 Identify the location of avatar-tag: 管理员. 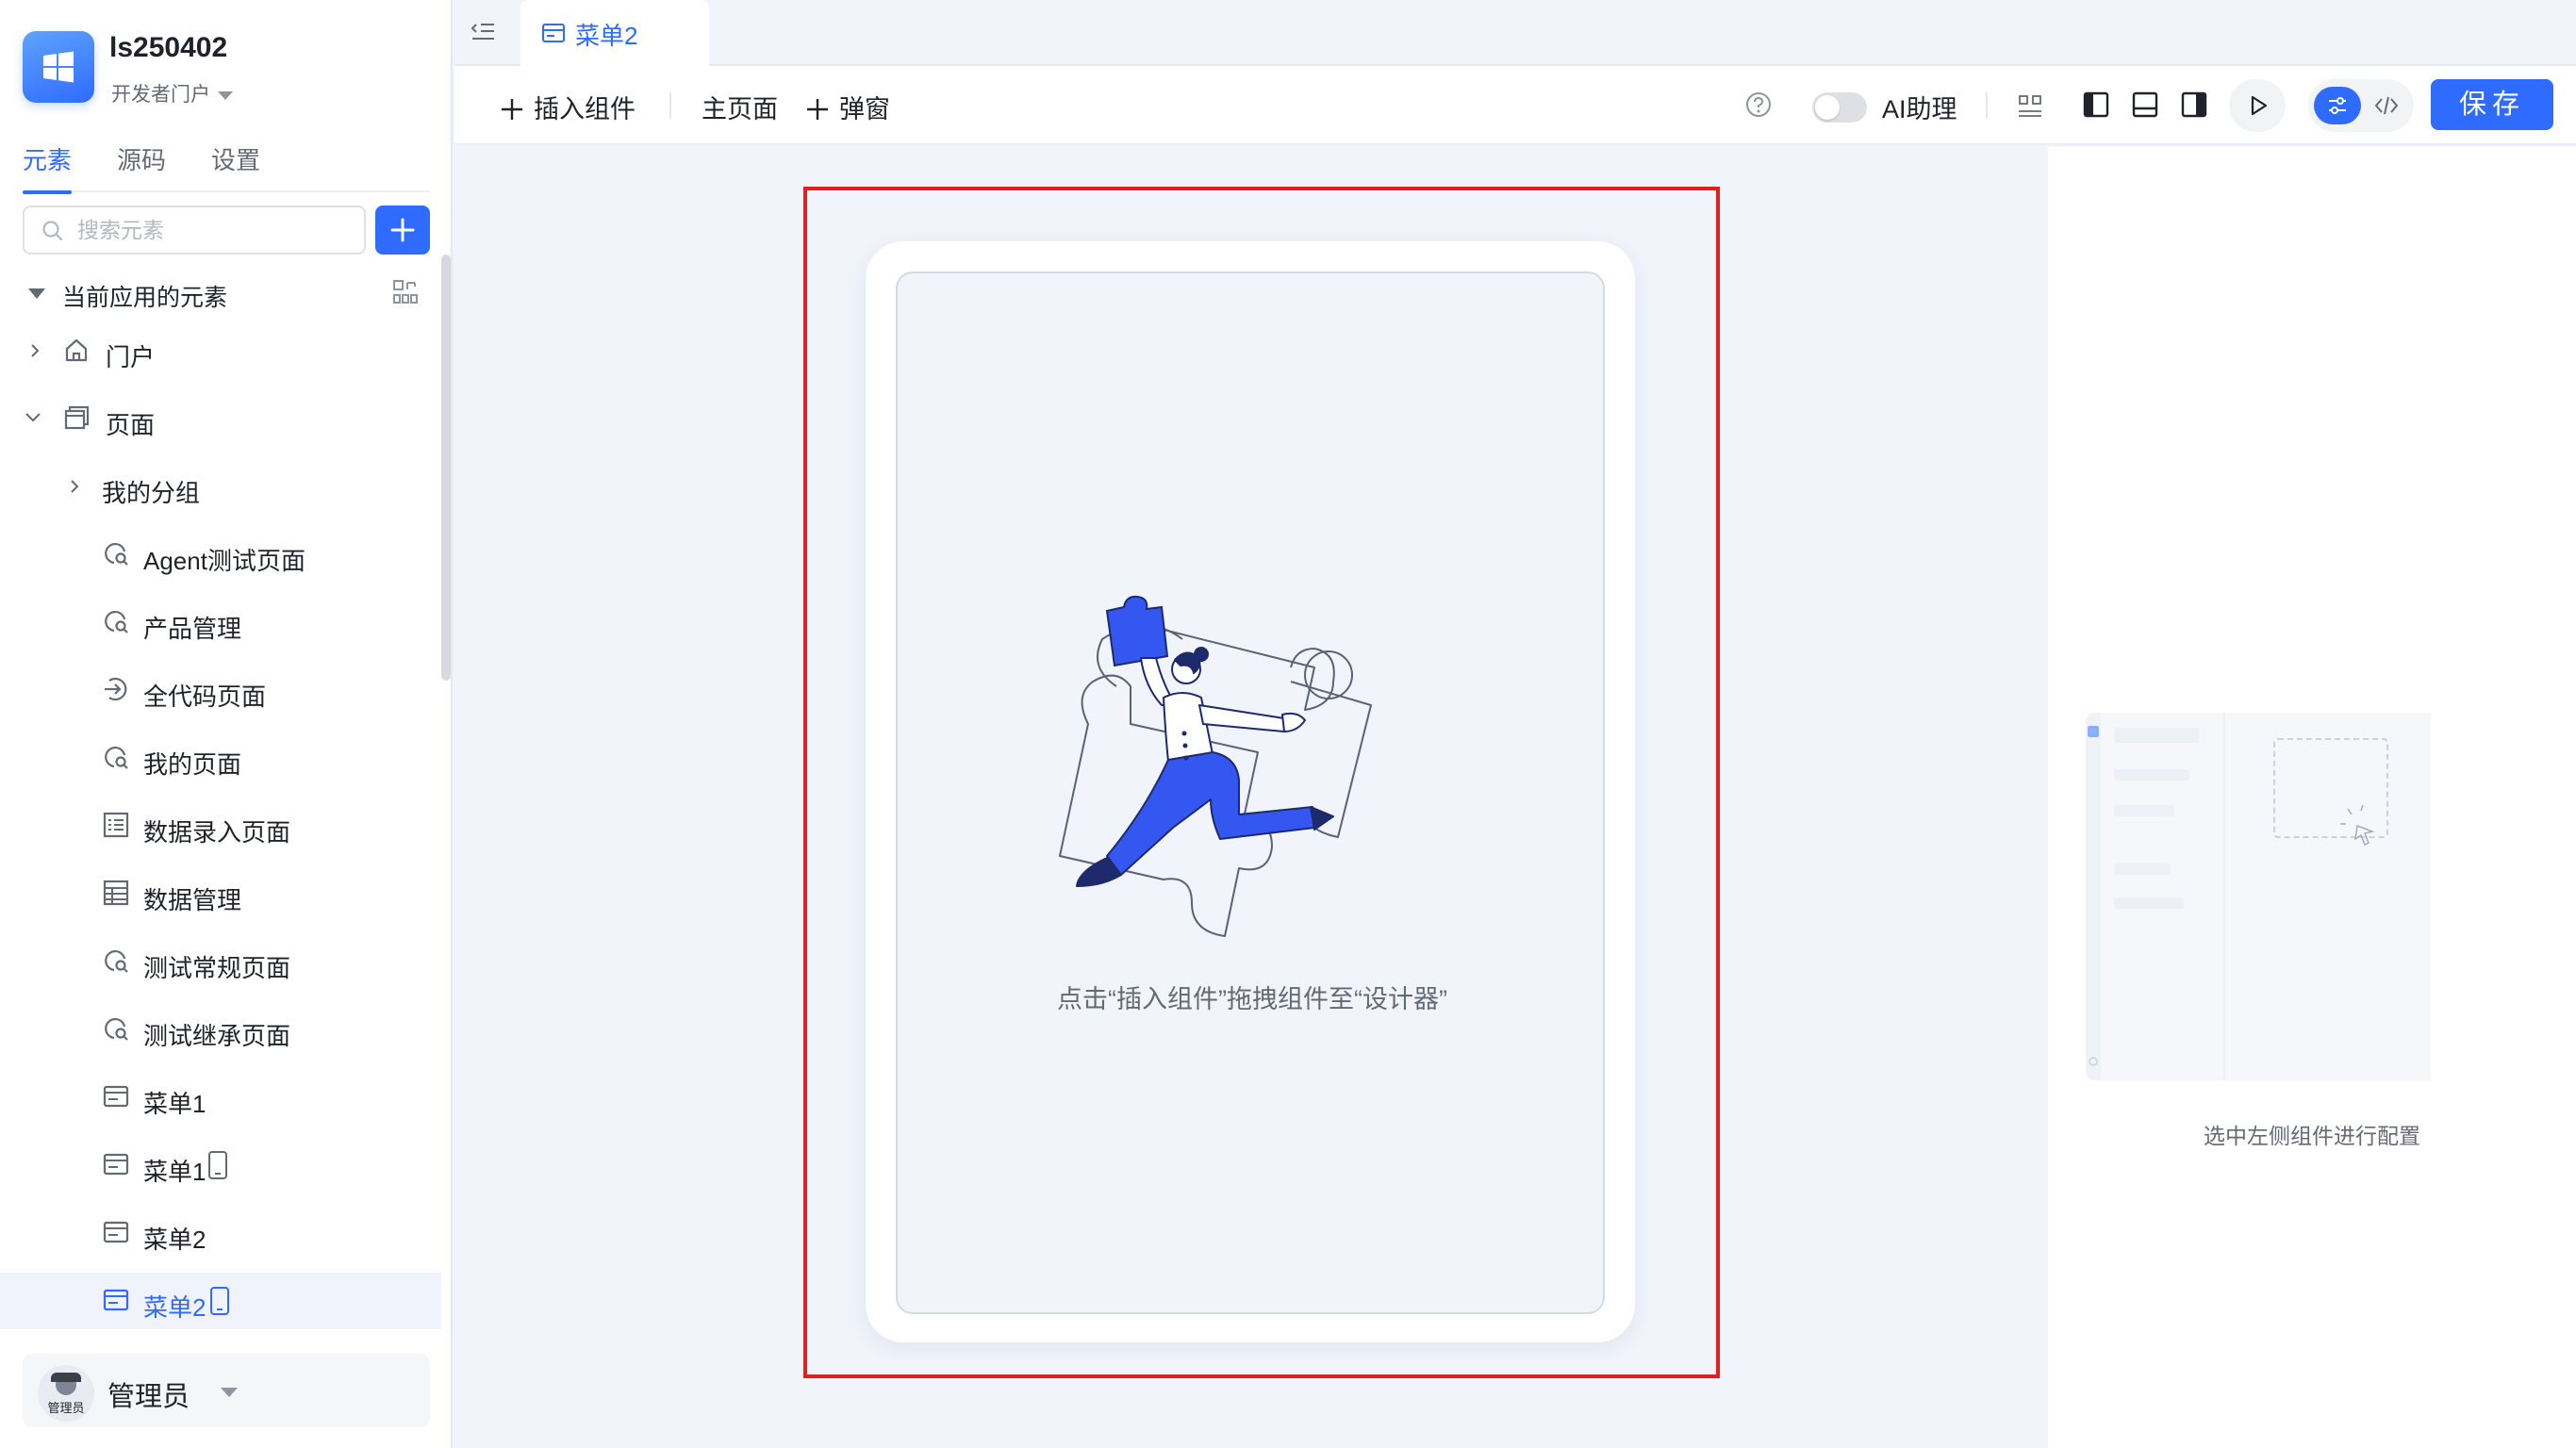
(66, 1408).